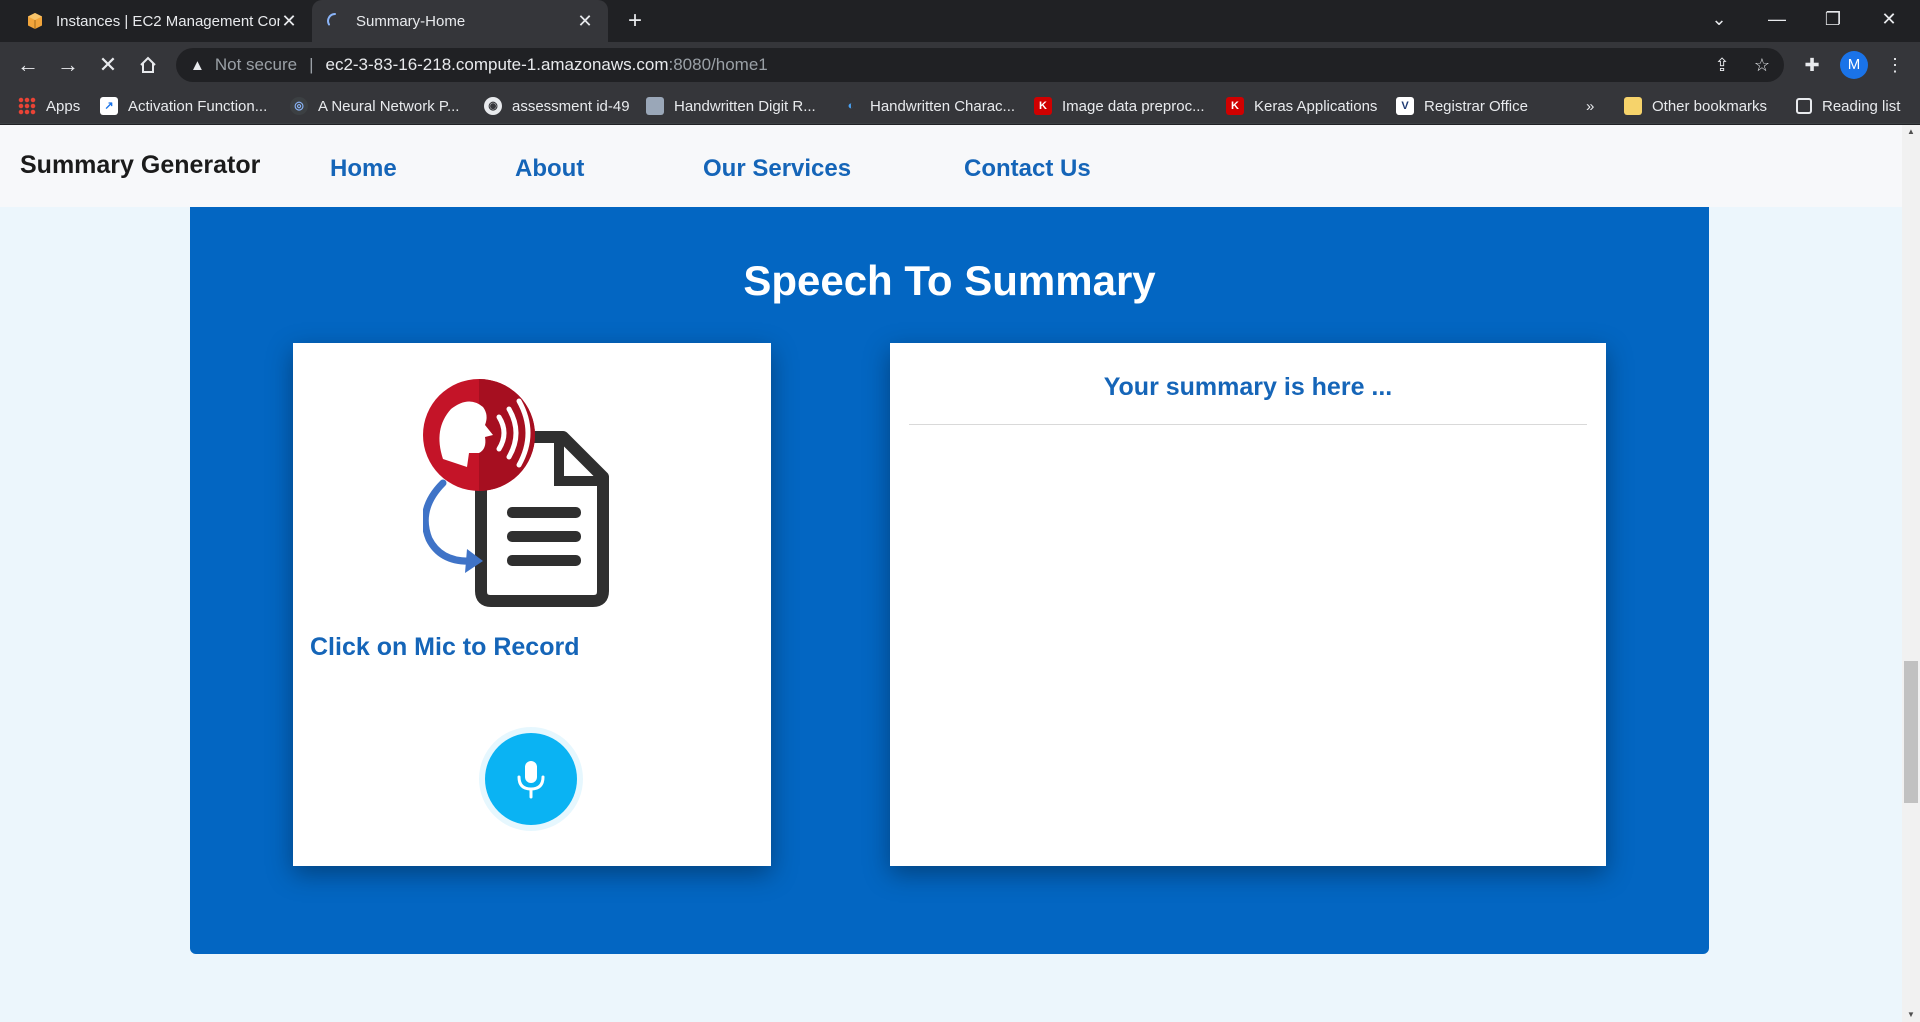 The image size is (1920, 1022). Describe the element at coordinates (851, 106) in the screenshot. I see `edge-swirl-icon: ◐` at that location.